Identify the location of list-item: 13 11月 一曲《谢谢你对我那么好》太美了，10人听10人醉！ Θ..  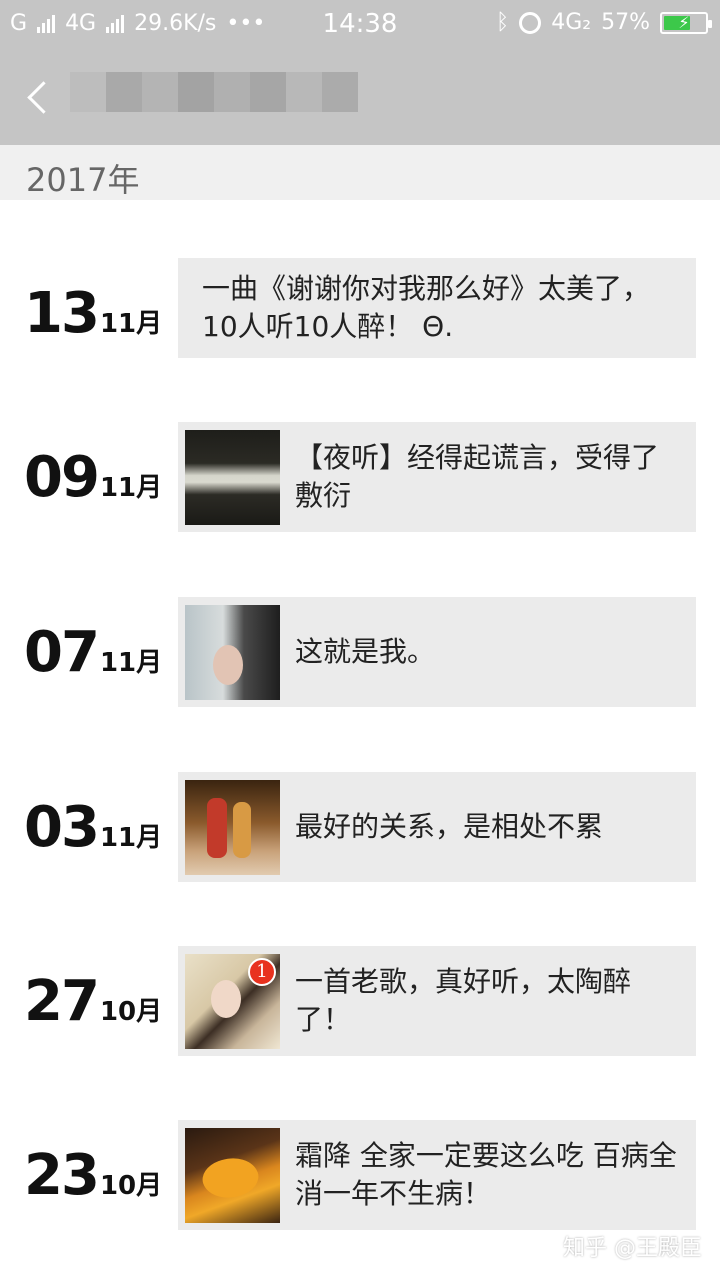
(360, 313).